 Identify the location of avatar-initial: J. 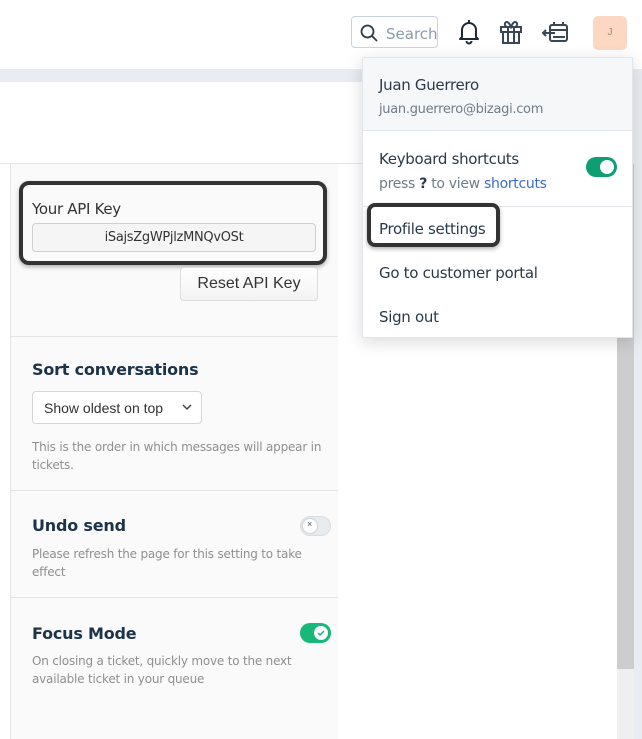
(610, 32).